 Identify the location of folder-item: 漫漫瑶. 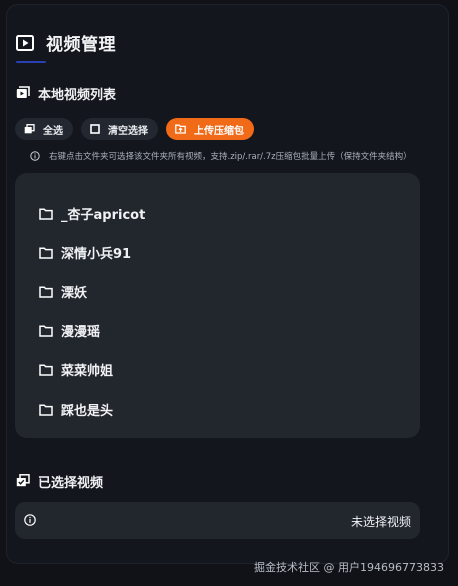
(69, 330).